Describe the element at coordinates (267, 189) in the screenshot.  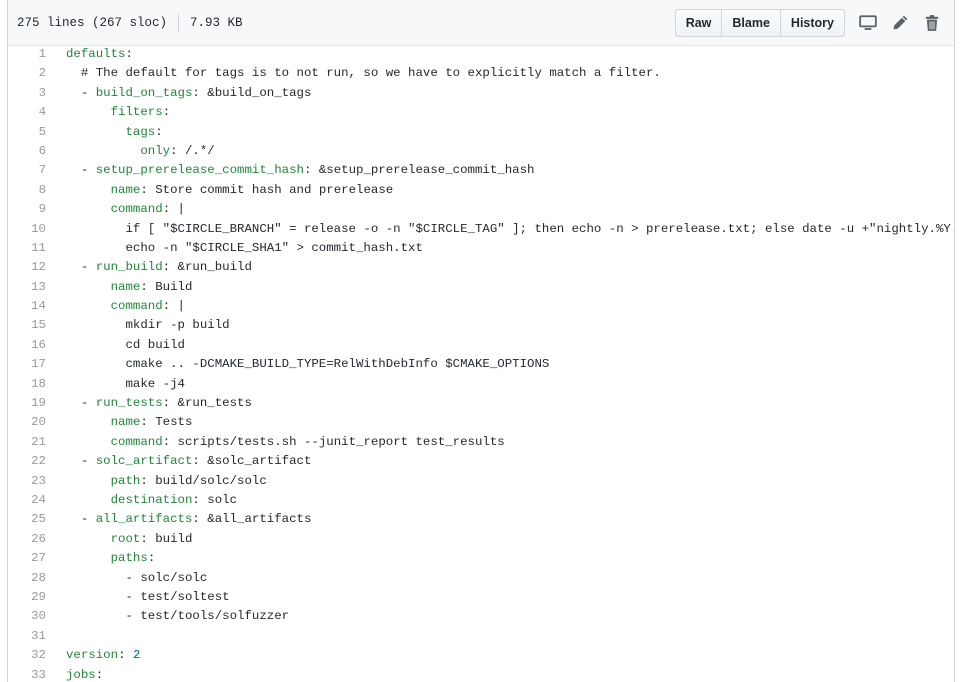
I see `yaml-value: : Store commit hash and prerelease` at that location.